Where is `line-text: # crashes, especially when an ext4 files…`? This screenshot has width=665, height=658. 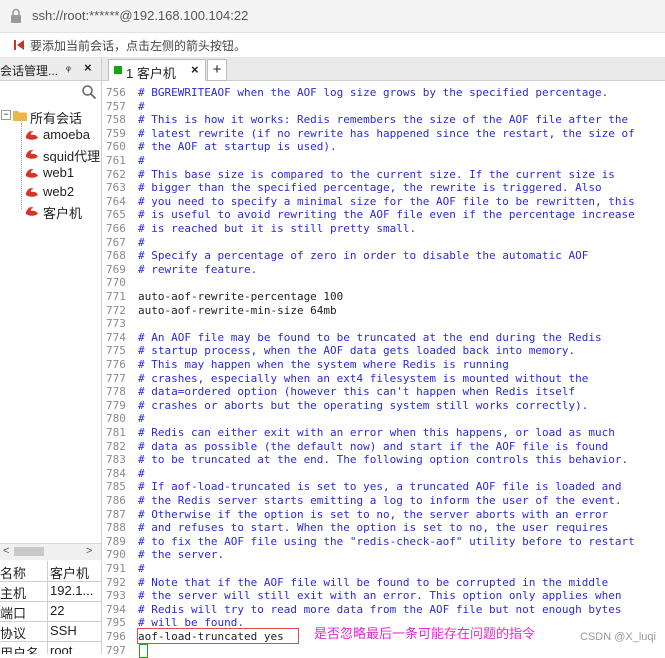 line-text: # crashes, especially when an ext4 files… is located at coordinates (363, 378).